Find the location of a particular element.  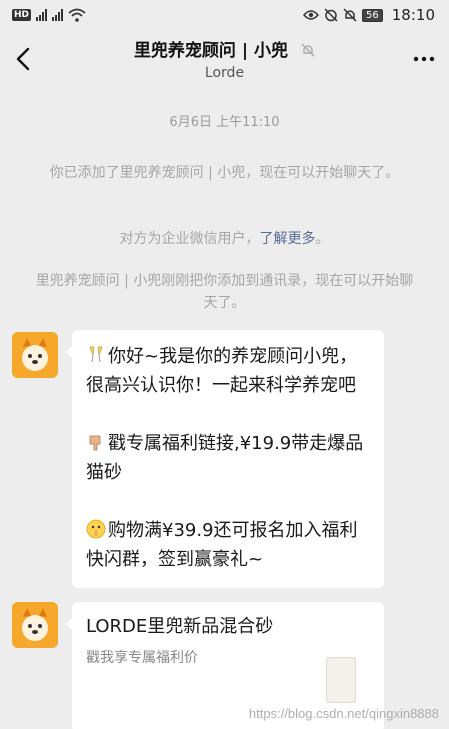

battery-icon: 56 is located at coordinates (372, 15).